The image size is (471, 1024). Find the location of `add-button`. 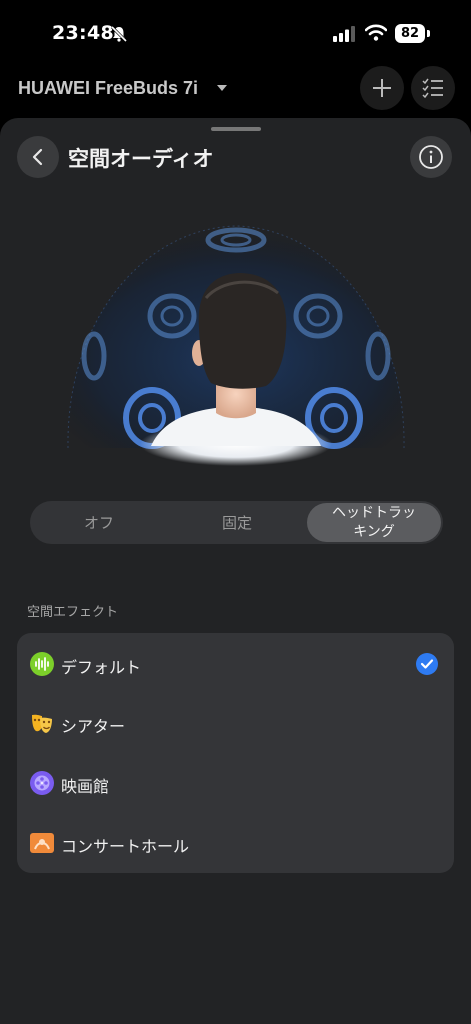

add-button is located at coordinates (382, 88).